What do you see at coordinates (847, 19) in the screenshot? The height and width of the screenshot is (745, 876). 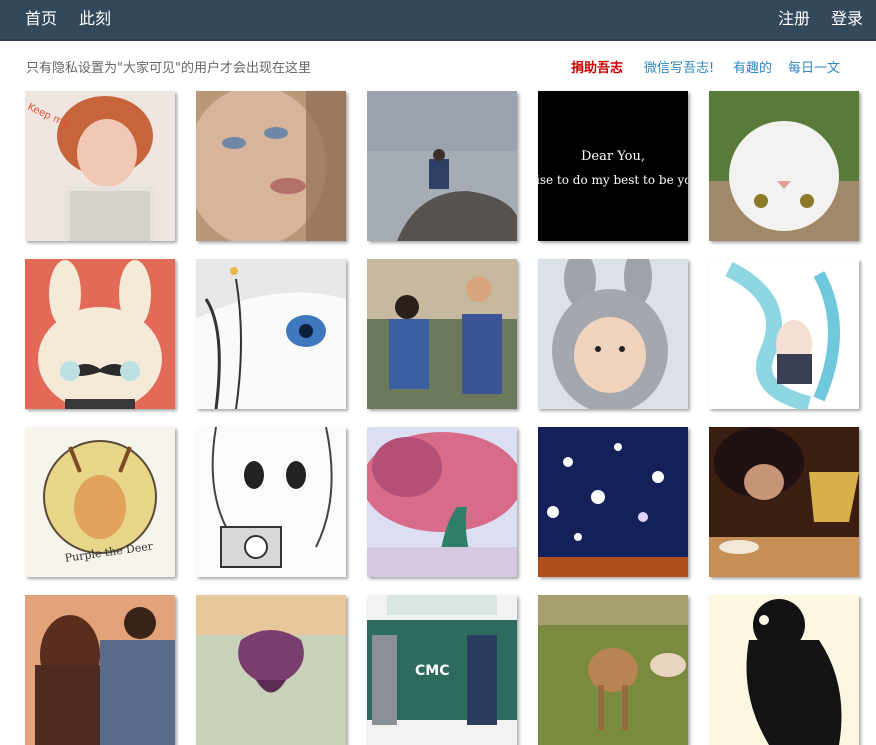 I see `nav-login-link: 登录` at bounding box center [847, 19].